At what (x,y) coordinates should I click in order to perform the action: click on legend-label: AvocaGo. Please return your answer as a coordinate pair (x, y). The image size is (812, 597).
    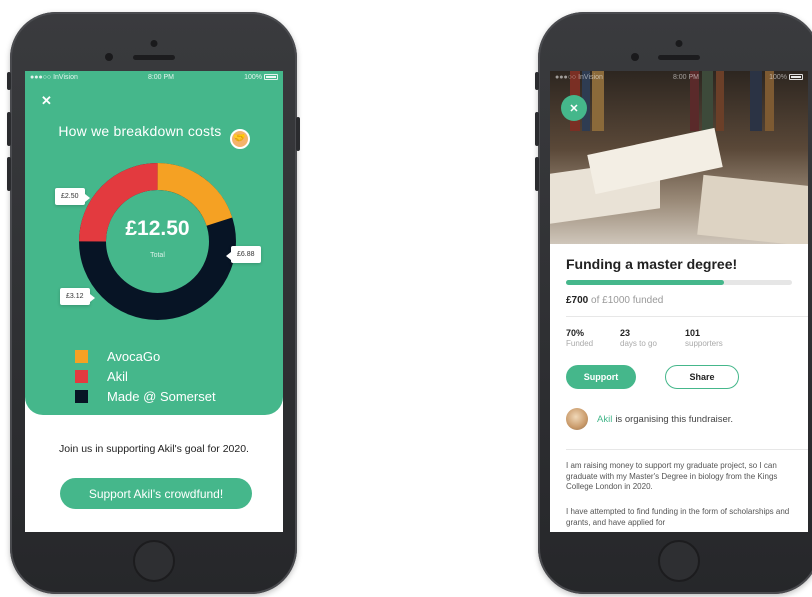
    Looking at the image, I should click on (134, 356).